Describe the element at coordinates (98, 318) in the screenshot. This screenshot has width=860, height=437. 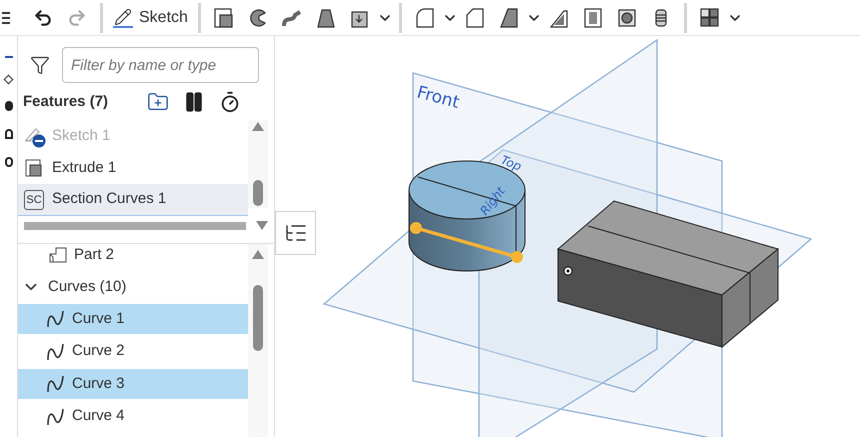
I see `curve-label: Curve 1` at that location.